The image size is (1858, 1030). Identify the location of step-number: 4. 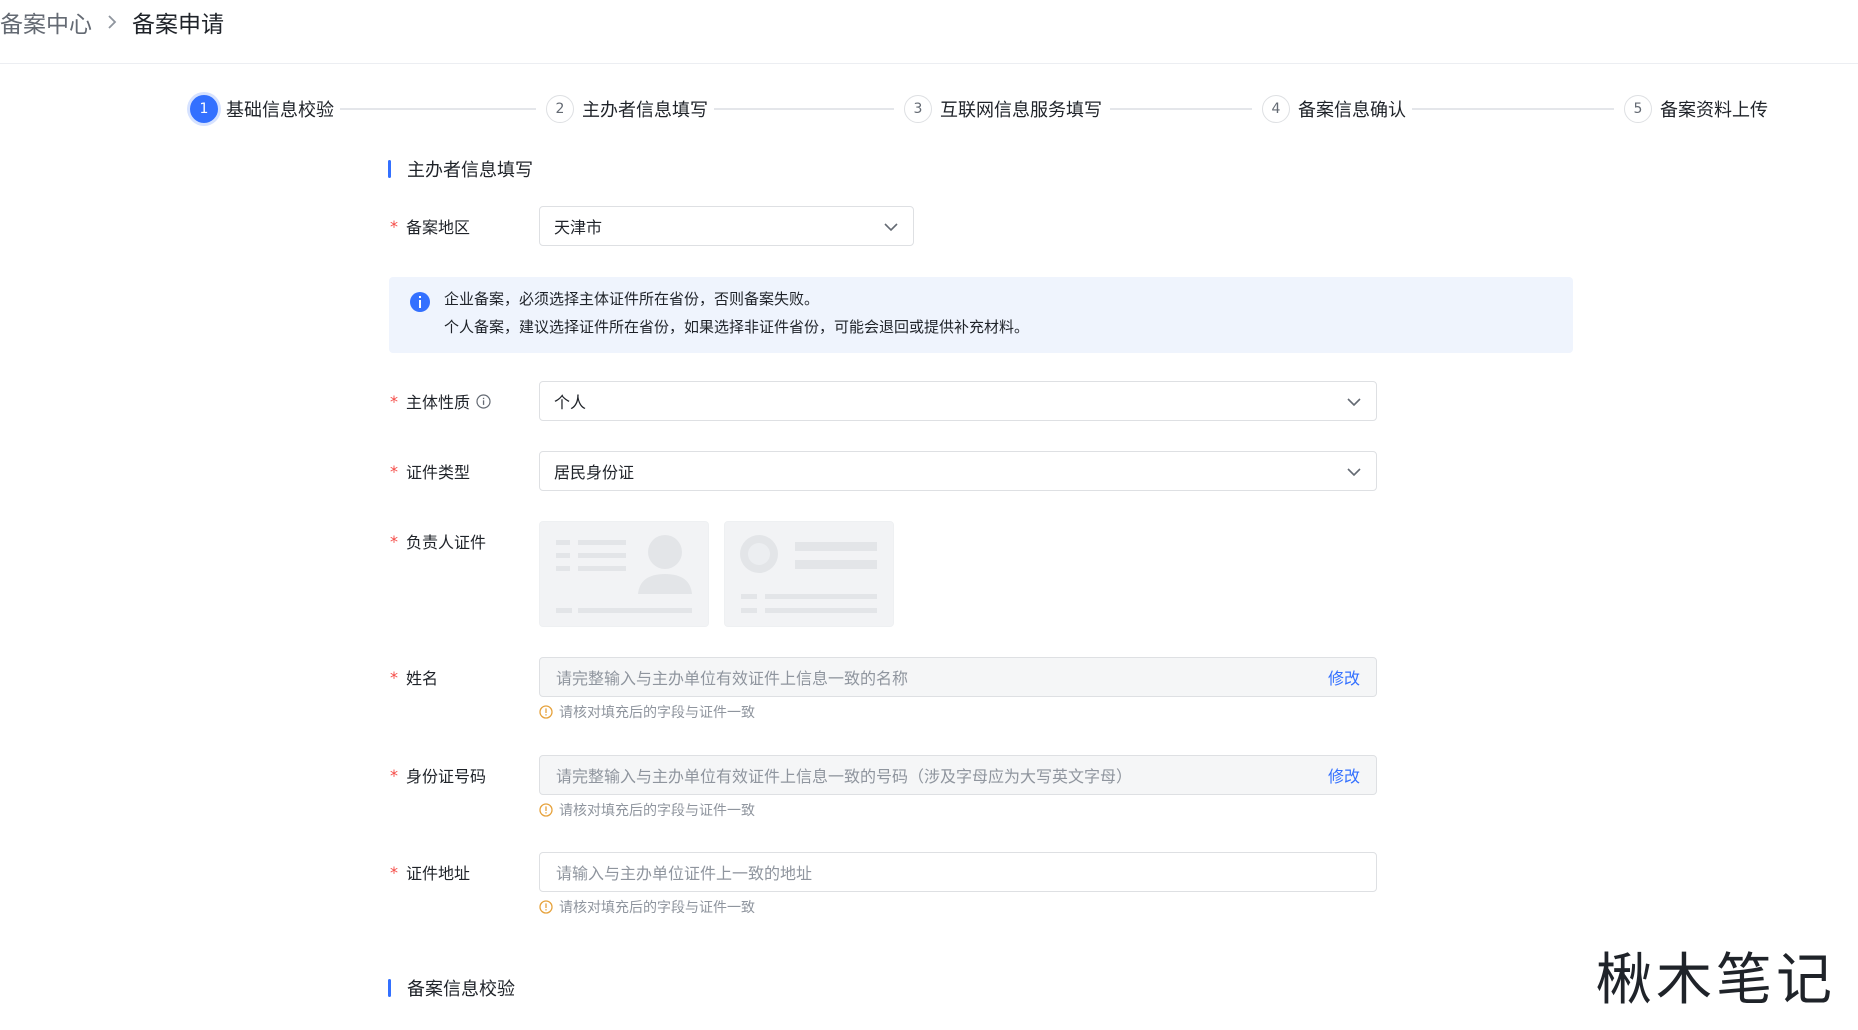
(1276, 109).